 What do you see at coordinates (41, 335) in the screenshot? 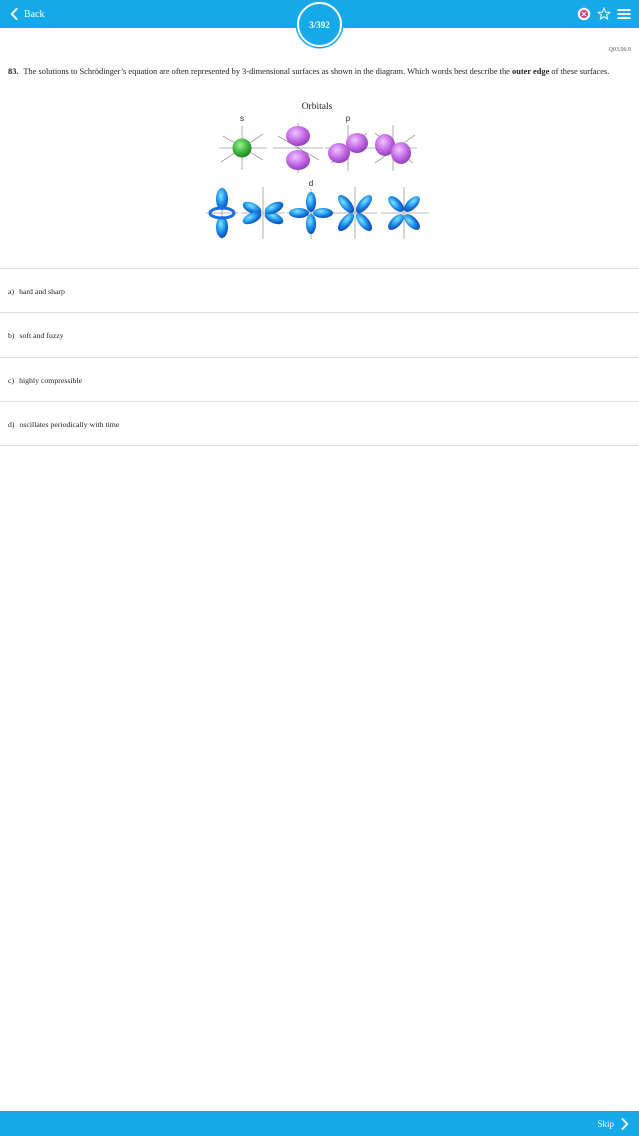
I see `choice-text: soft and fuzzy` at bounding box center [41, 335].